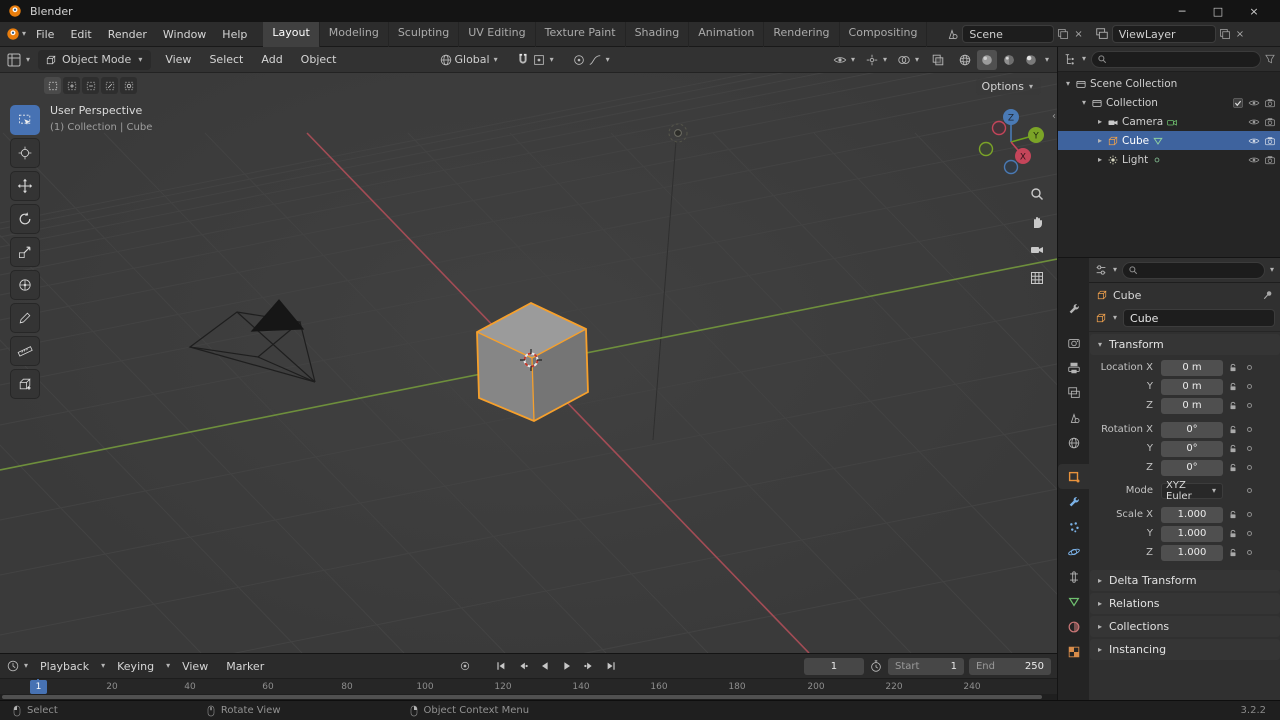  Describe the element at coordinates (1254, 122) in the screenshot. I see `eye-icon` at that location.